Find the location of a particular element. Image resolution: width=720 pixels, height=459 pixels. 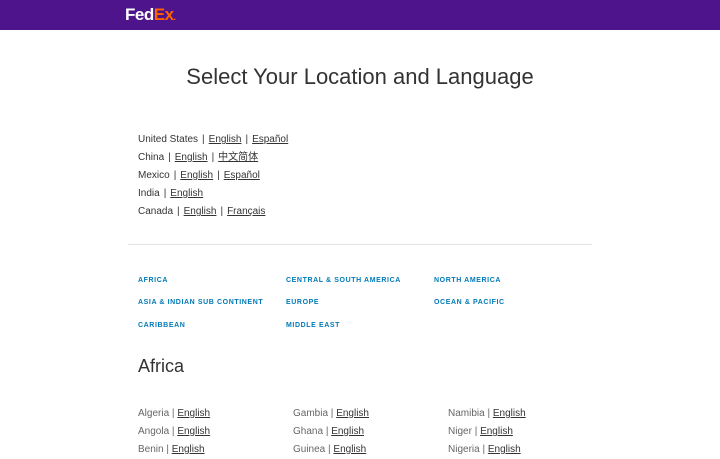

featured-row-india: India | English is located at coordinates (213, 194).